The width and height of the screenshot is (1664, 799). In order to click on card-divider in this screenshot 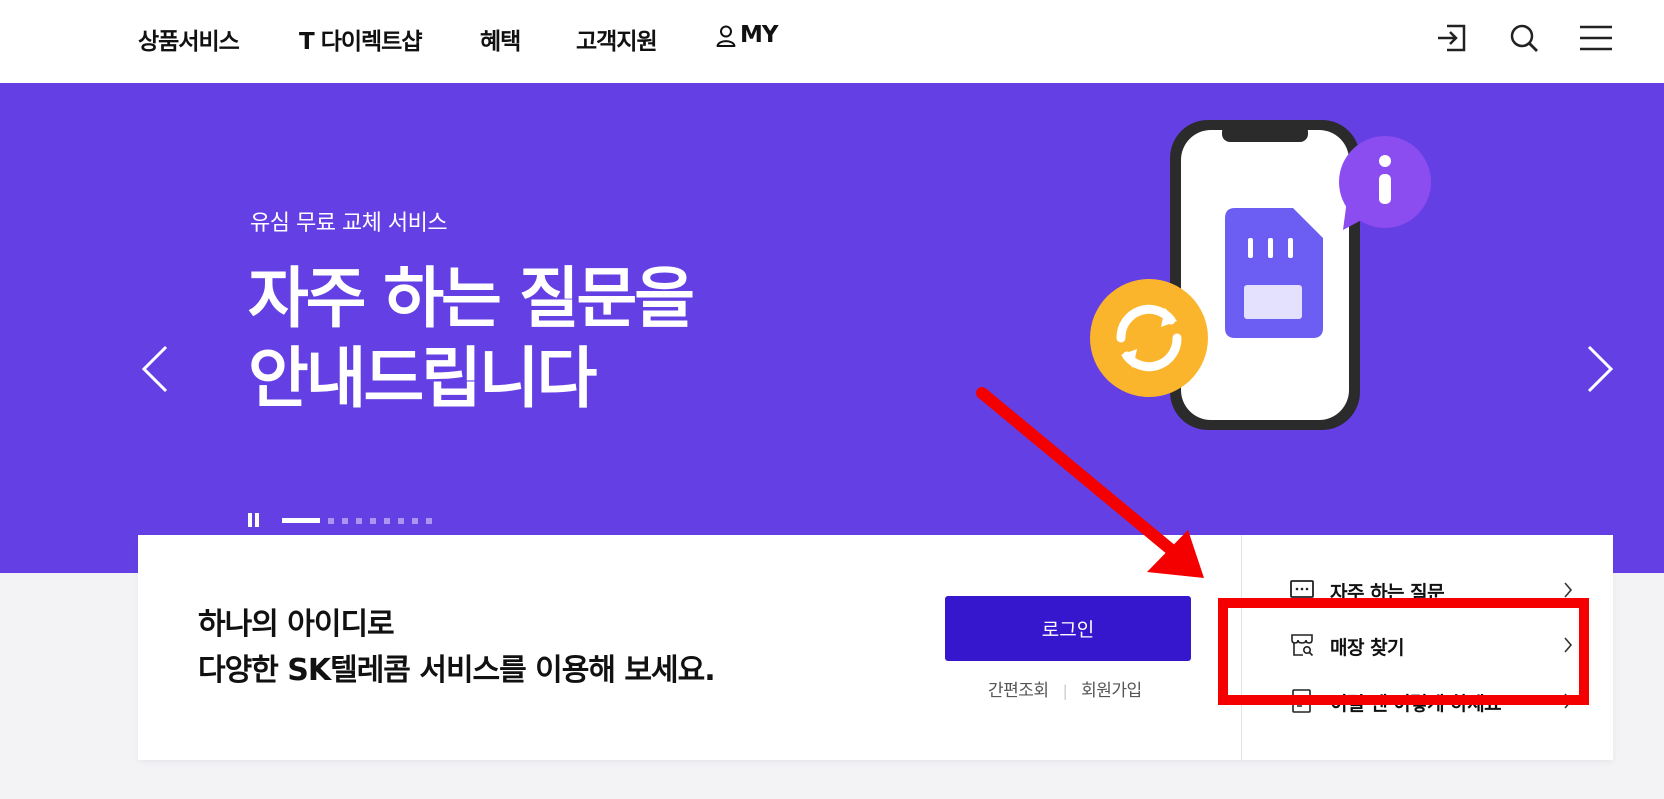, I will do `click(1241, 647)`.